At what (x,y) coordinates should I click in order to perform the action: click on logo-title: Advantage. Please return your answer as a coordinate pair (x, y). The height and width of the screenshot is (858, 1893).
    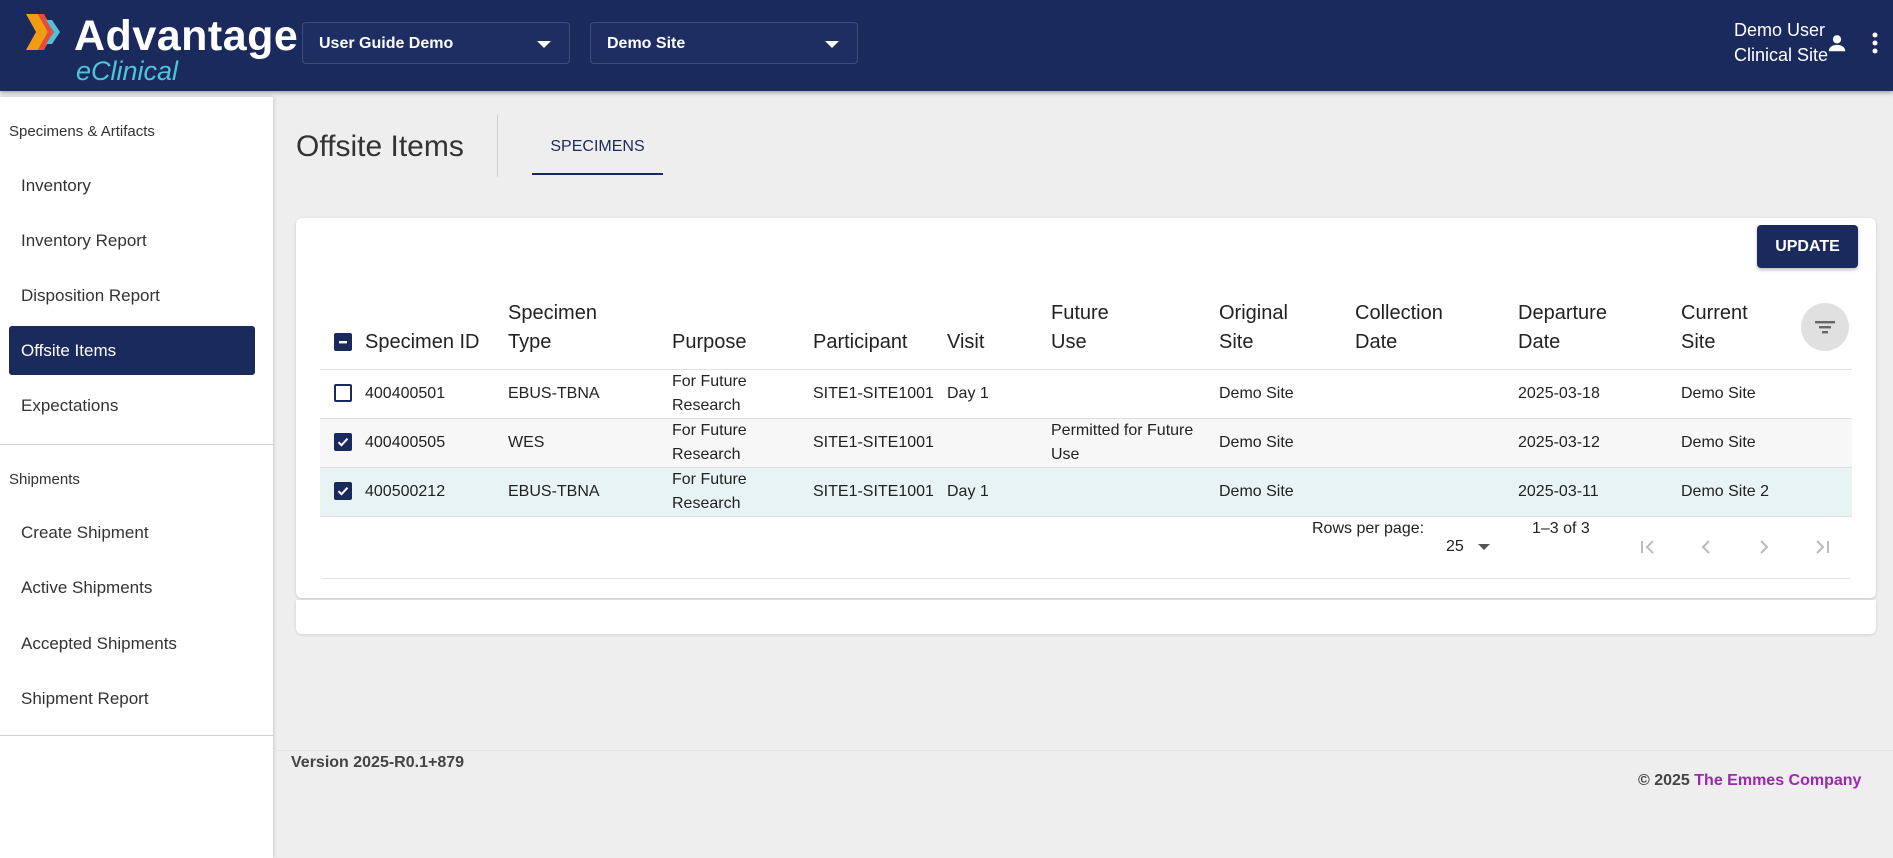
    Looking at the image, I should click on (186, 36).